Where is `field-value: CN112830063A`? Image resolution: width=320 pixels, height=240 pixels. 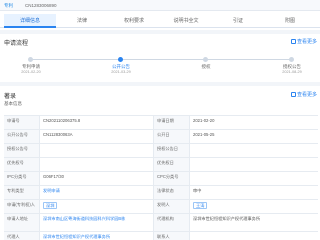
field-value: CN112830063A is located at coordinates (97, 136).